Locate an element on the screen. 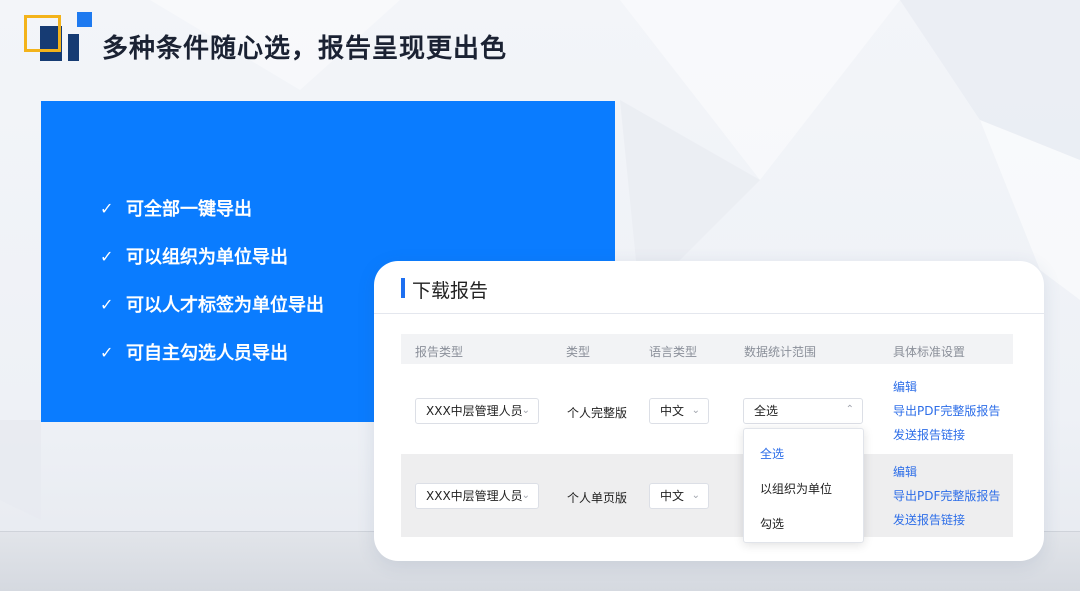 Image resolution: width=1080 pixels, height=591 pixels. feature-item: ✓ 可全部一键导出 is located at coordinates (212, 208).